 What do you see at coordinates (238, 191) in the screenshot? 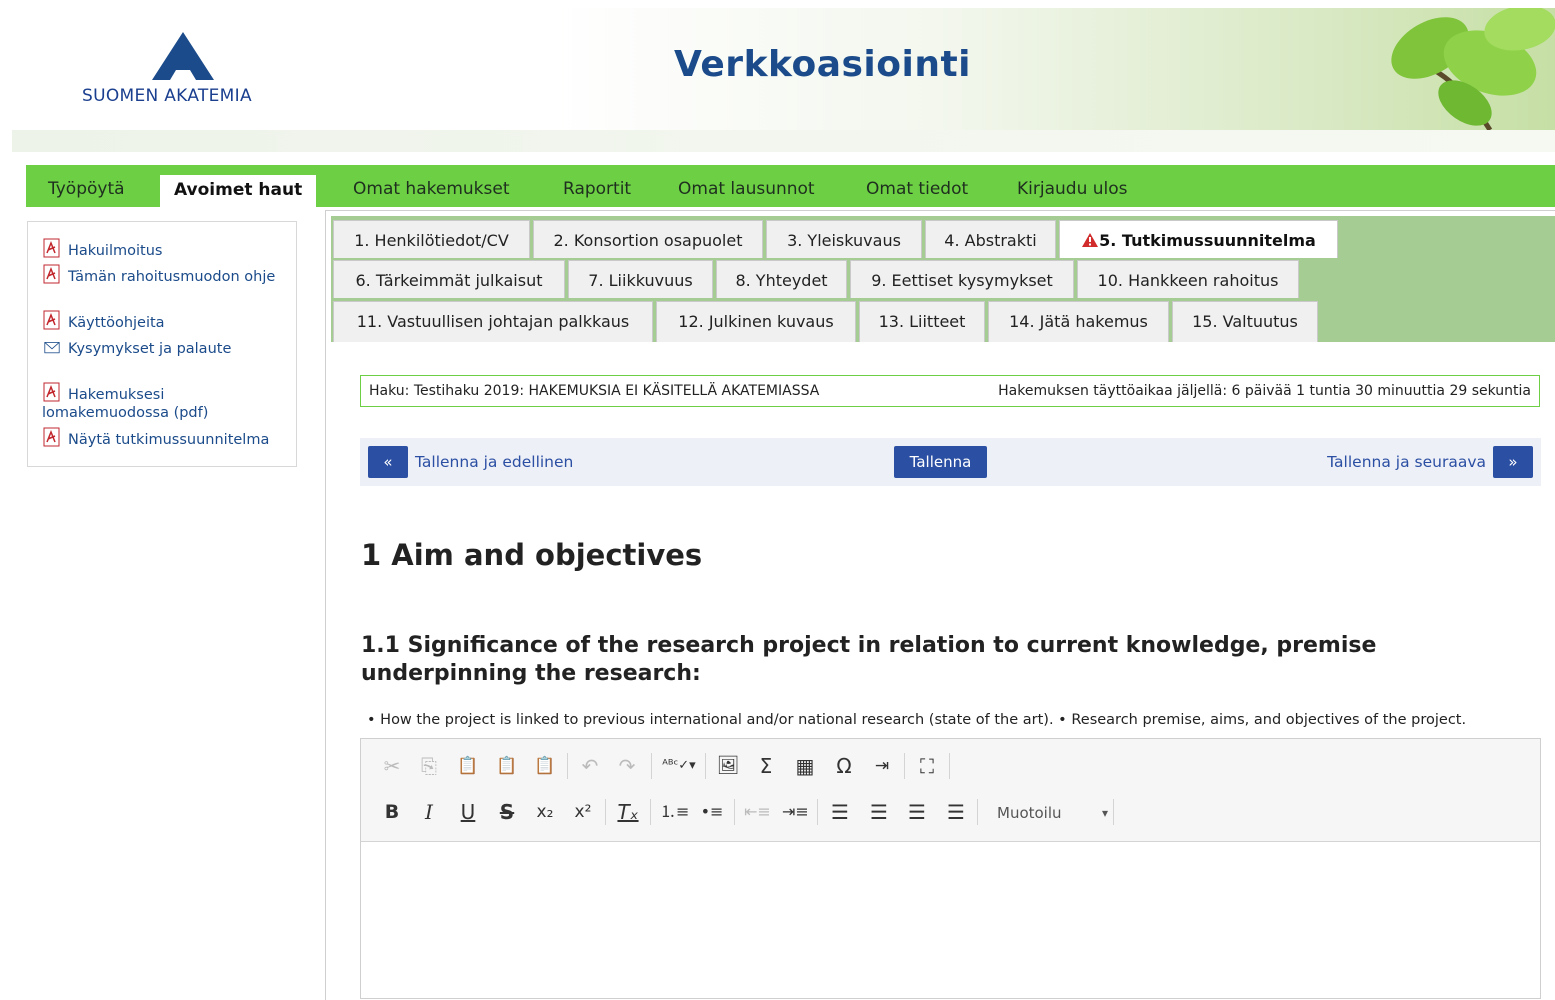
I see `nav-avoimet-haut: Avoimet haut` at bounding box center [238, 191].